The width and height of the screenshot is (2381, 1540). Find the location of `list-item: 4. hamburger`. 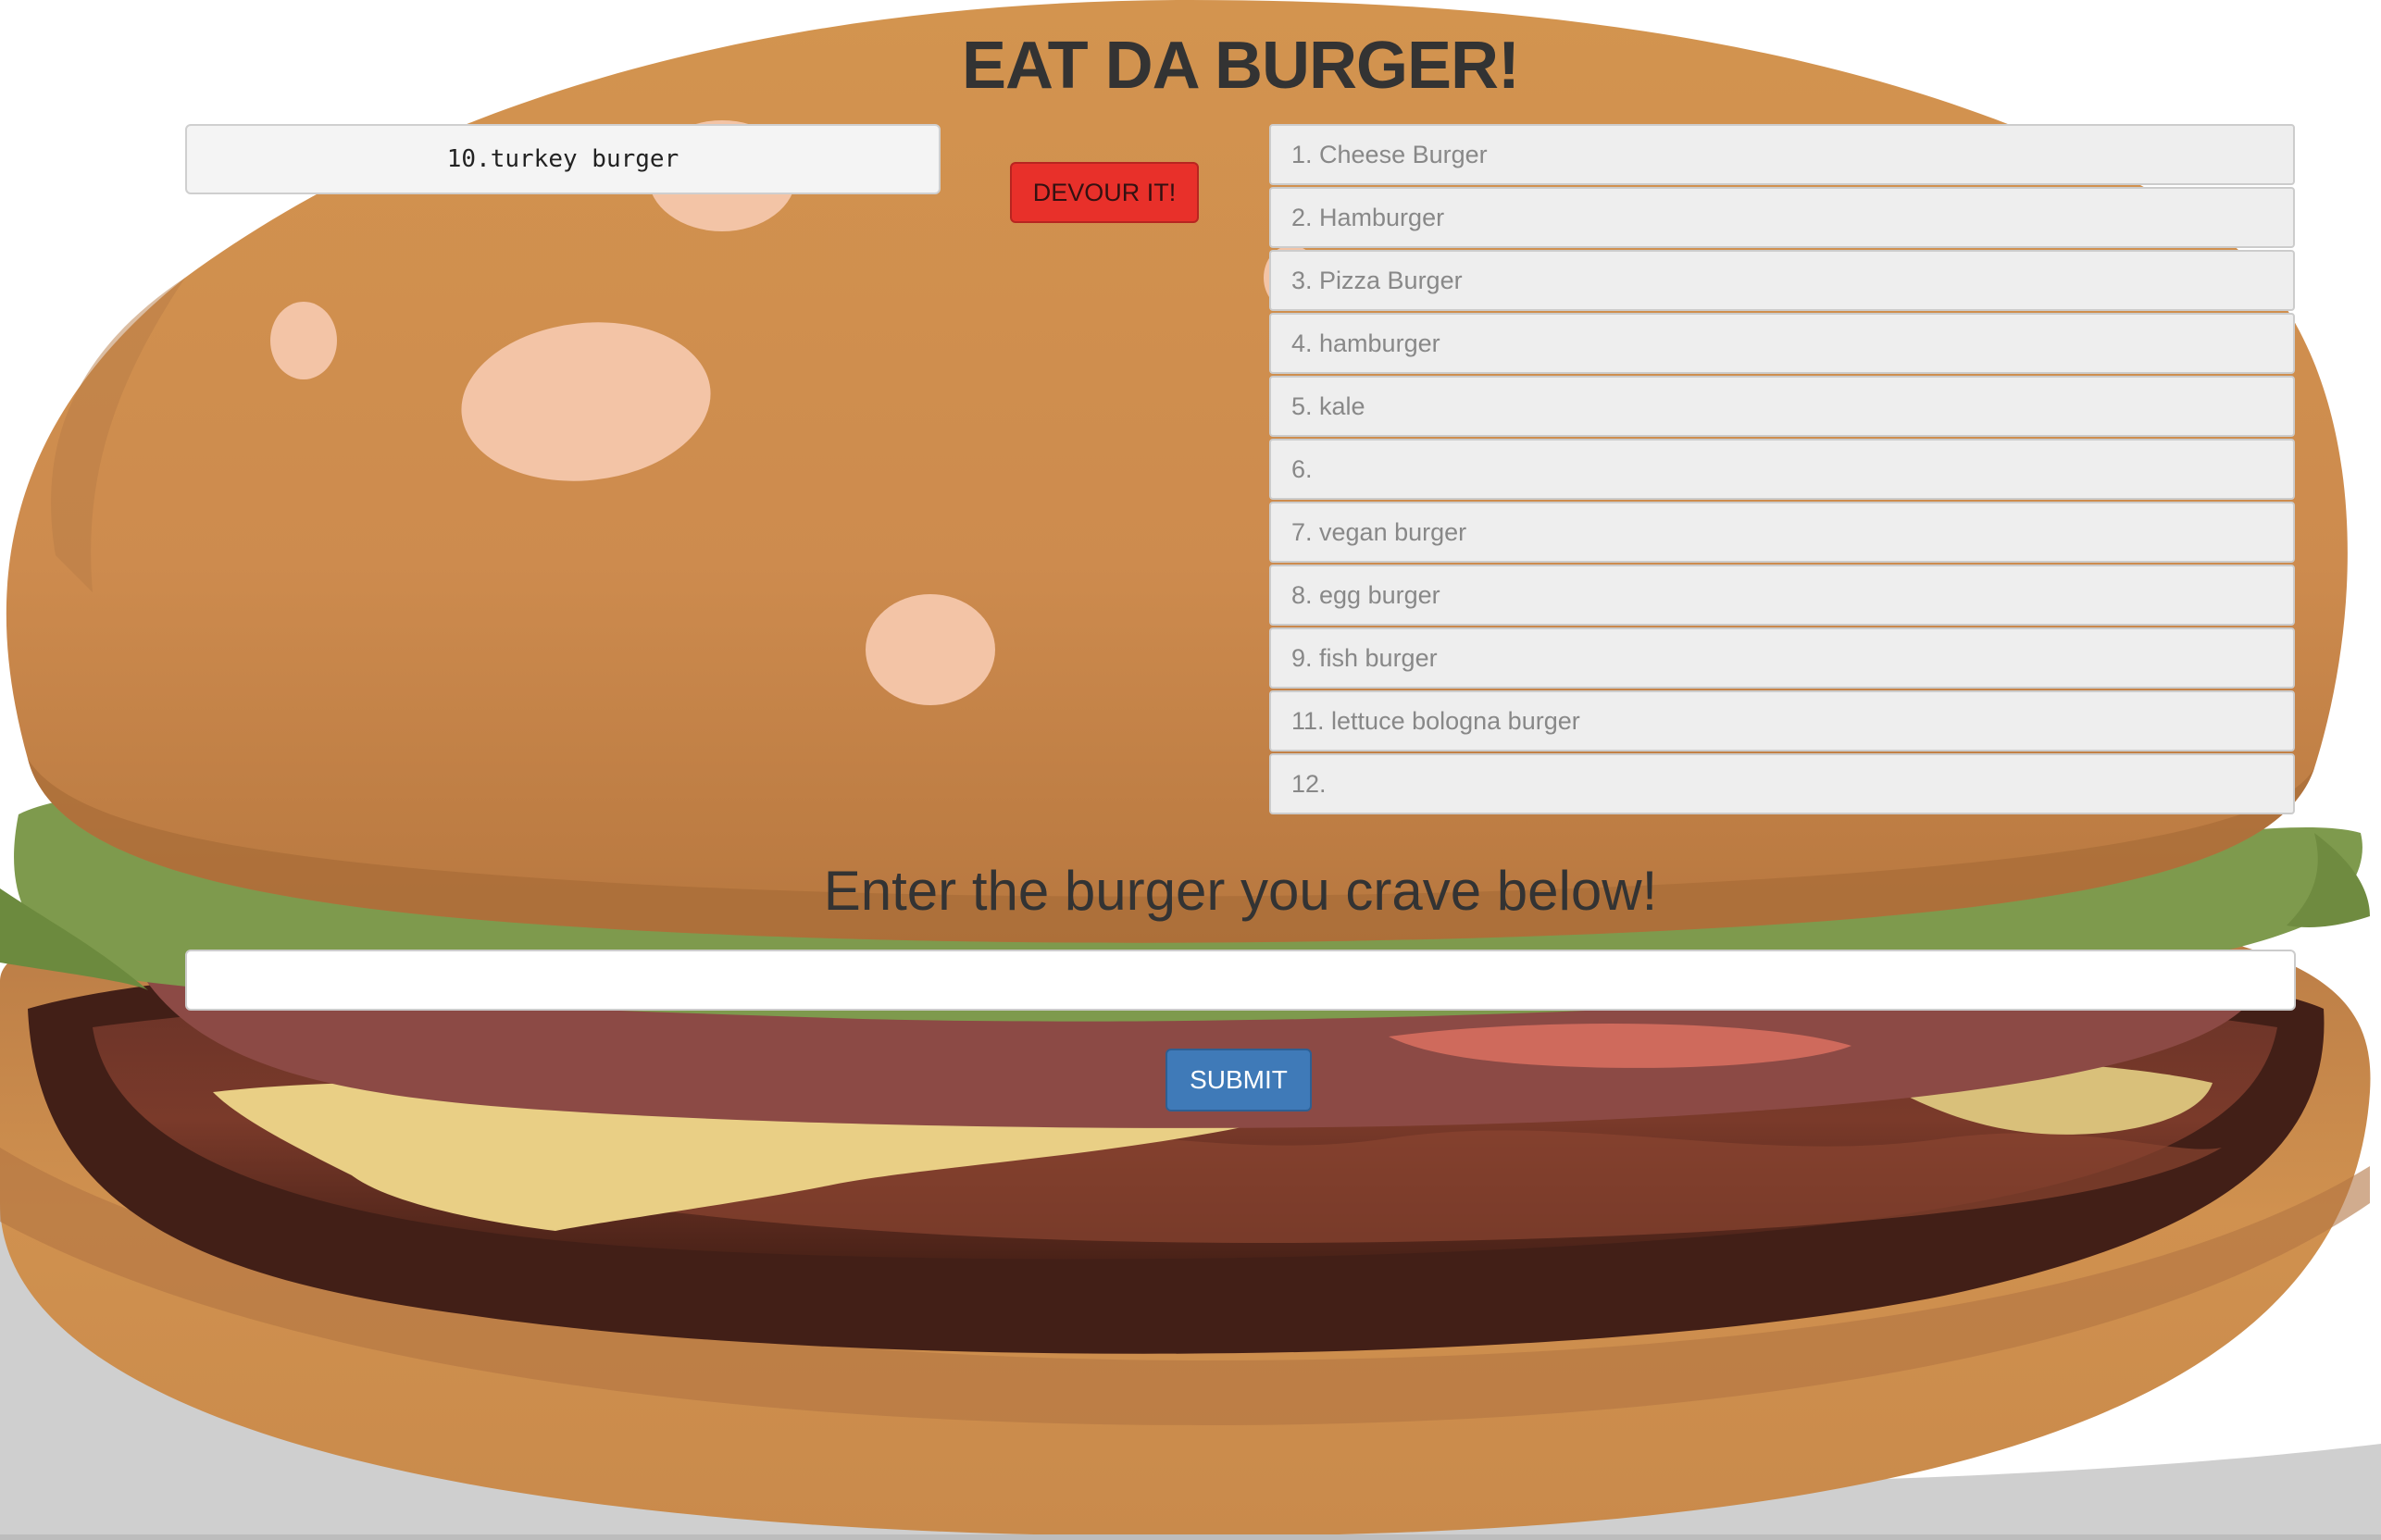

list-item: 4. hamburger is located at coordinates (1782, 343).